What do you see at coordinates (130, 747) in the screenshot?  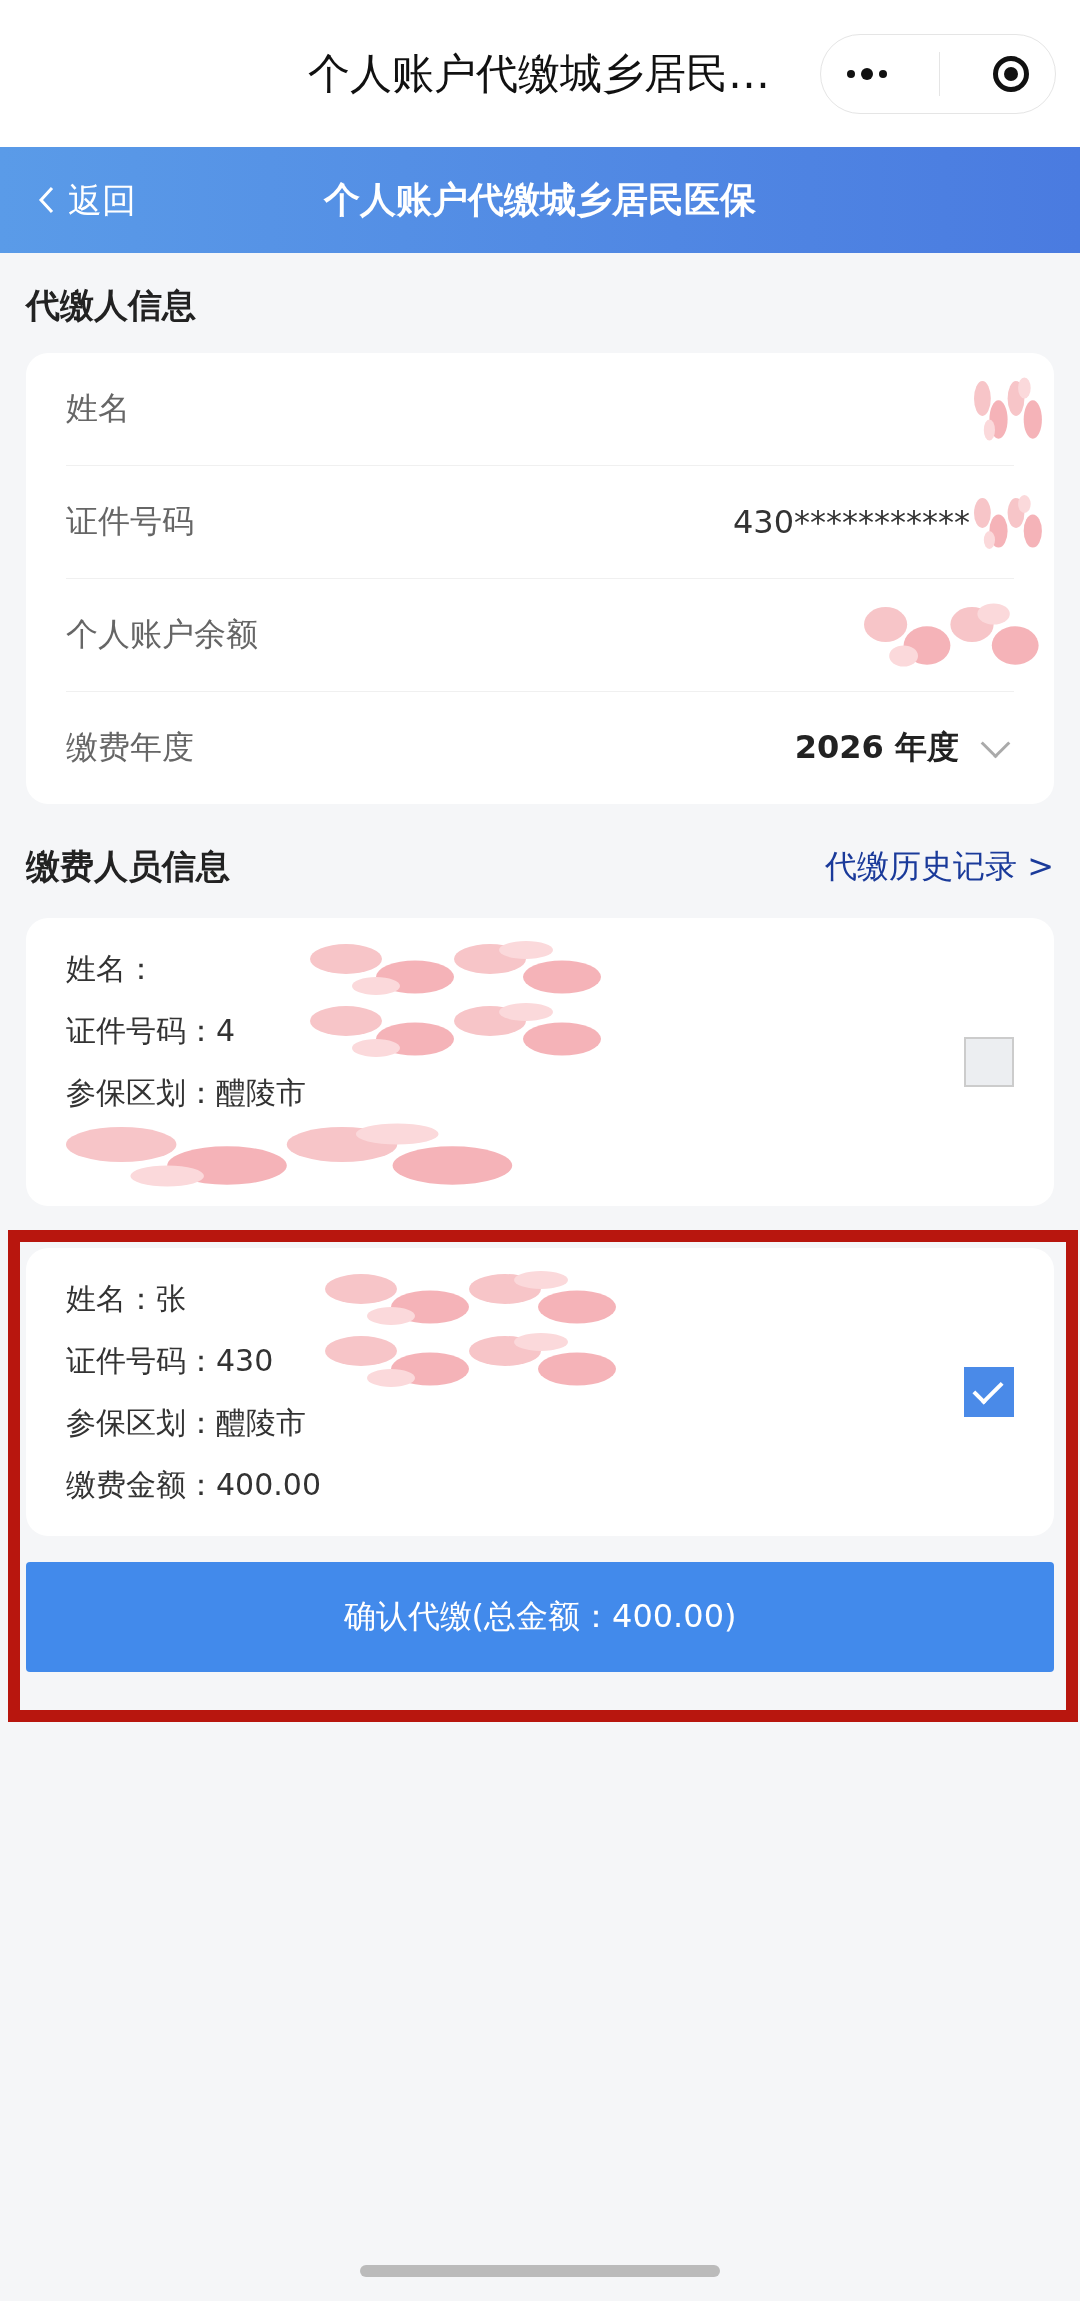 I see `field-label: 缴费年度` at bounding box center [130, 747].